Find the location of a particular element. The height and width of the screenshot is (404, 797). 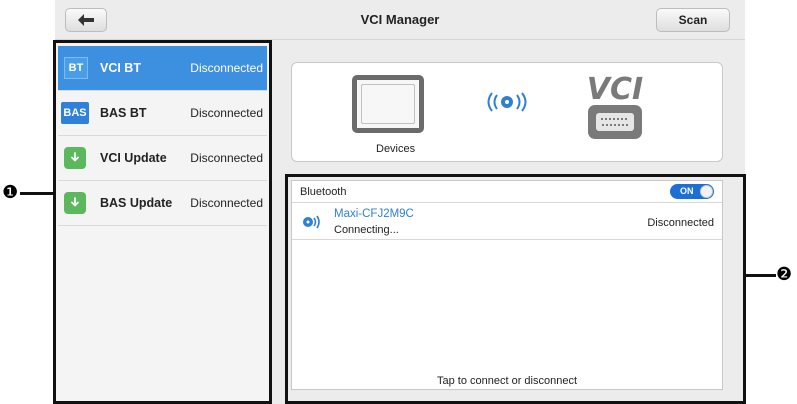

page-title: VCI Manager is located at coordinates (400, 19).